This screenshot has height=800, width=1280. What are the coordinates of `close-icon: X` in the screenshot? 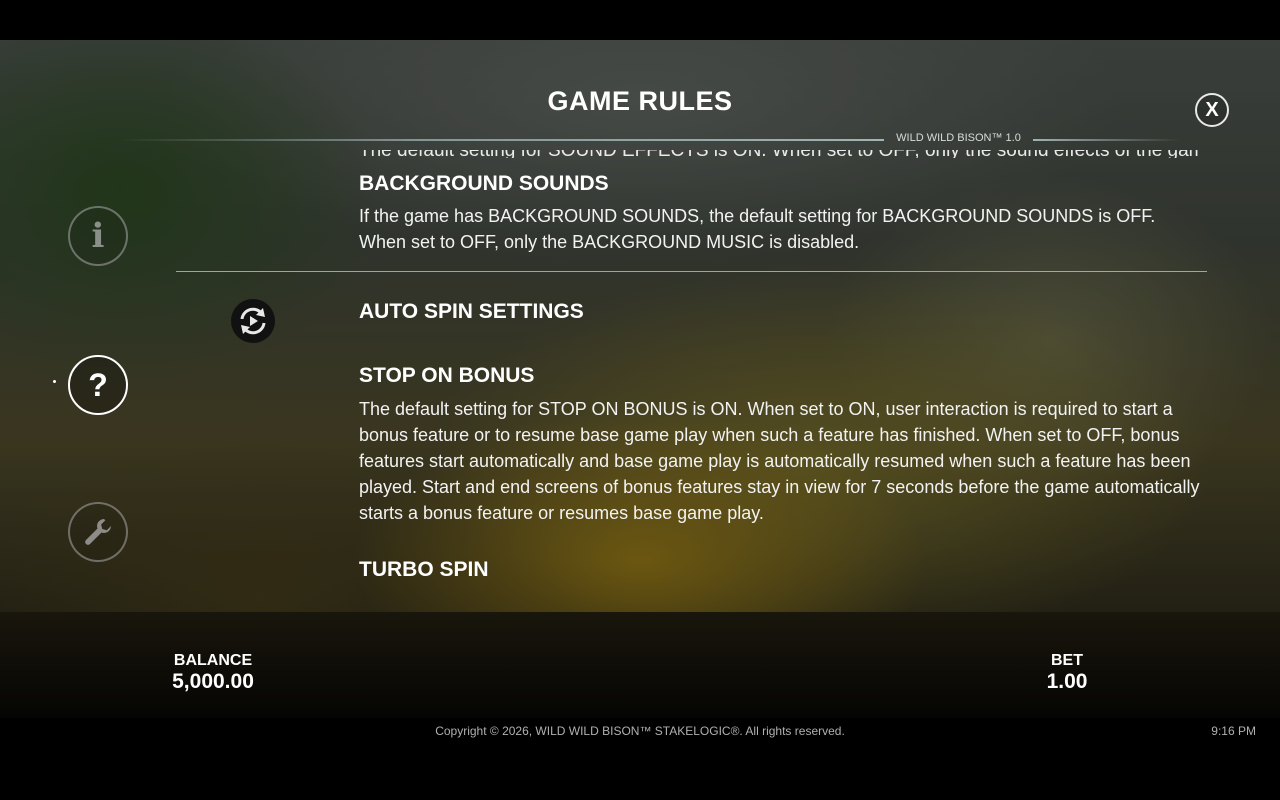 It's located at (1212, 109).